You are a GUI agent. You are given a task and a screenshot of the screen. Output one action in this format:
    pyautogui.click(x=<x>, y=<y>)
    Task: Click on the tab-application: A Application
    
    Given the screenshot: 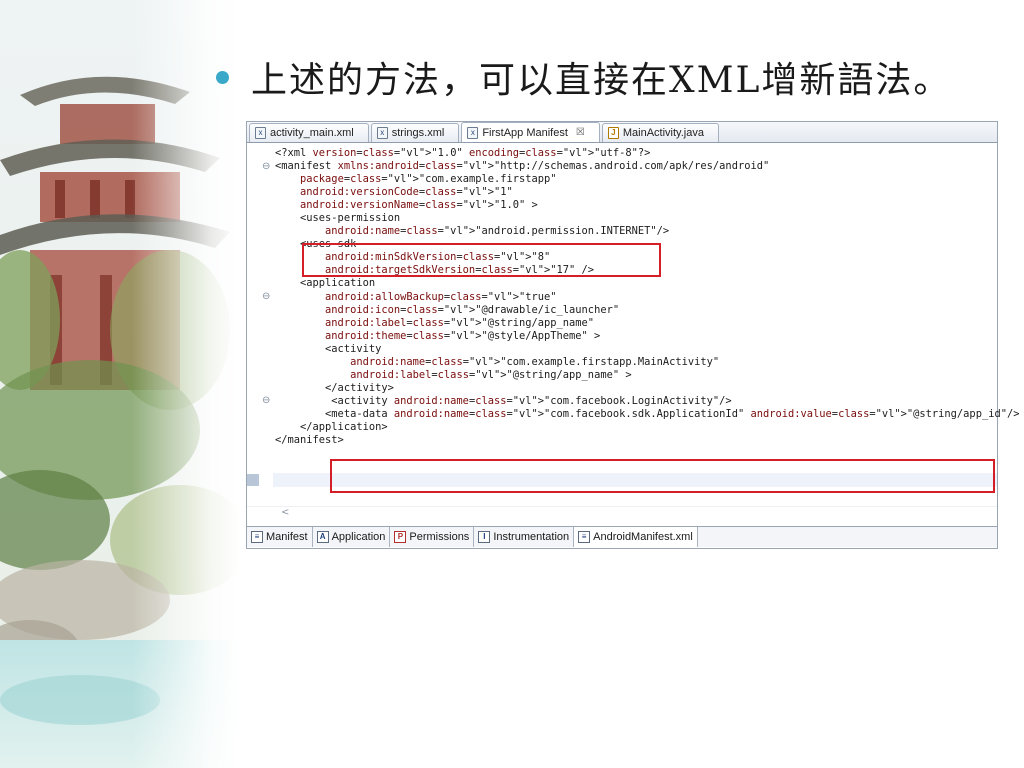 What is the action you would take?
    pyautogui.click(x=352, y=537)
    